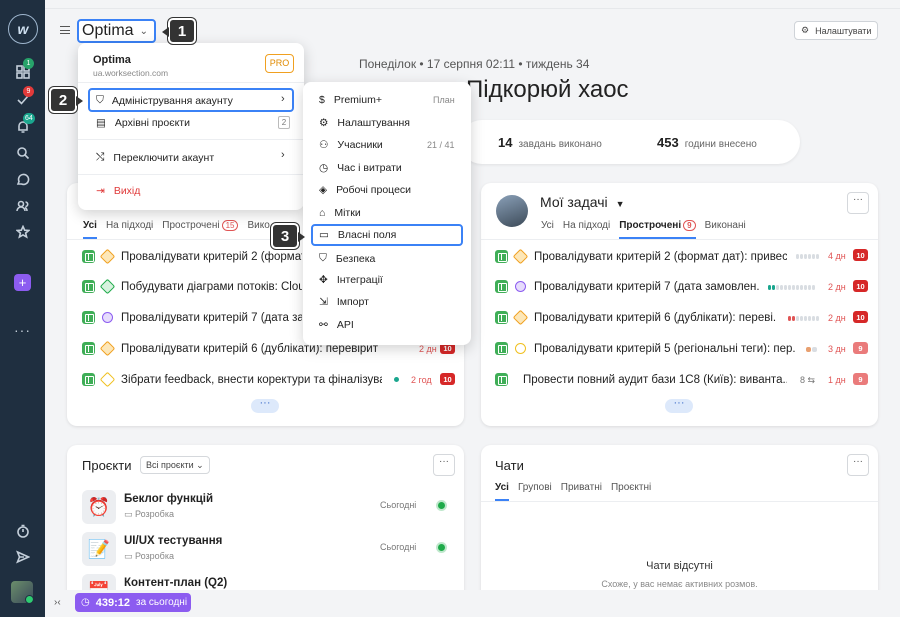 This screenshot has height=617, width=900. I want to click on project-row: ⏰ Беклог функцій ▭ Розробка Сьогодні, so click(267, 507).